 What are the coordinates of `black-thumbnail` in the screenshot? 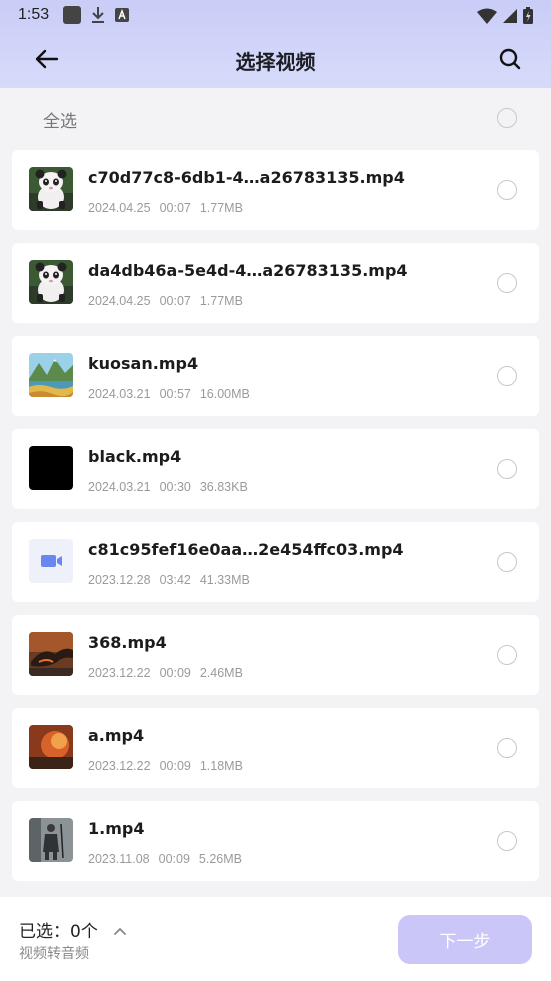 It's located at (51, 468).